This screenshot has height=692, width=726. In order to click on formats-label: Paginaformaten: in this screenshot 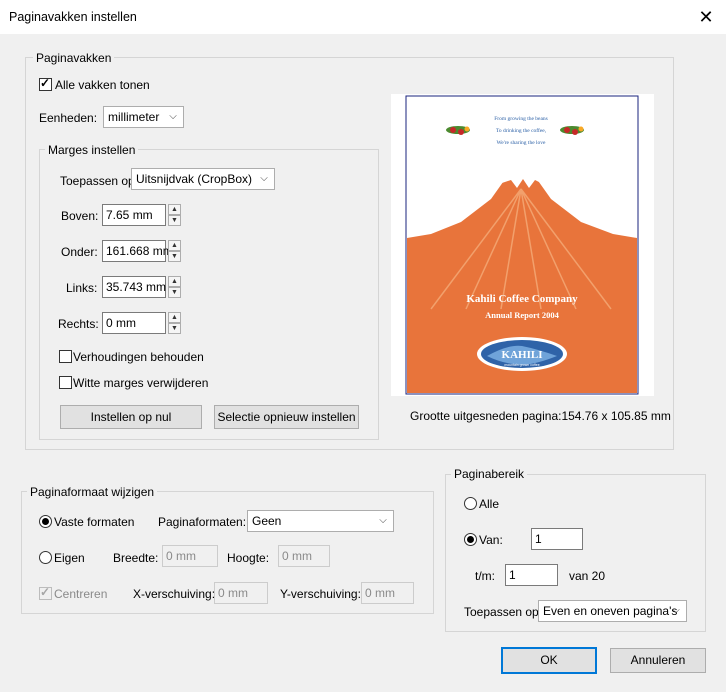, I will do `click(202, 522)`.